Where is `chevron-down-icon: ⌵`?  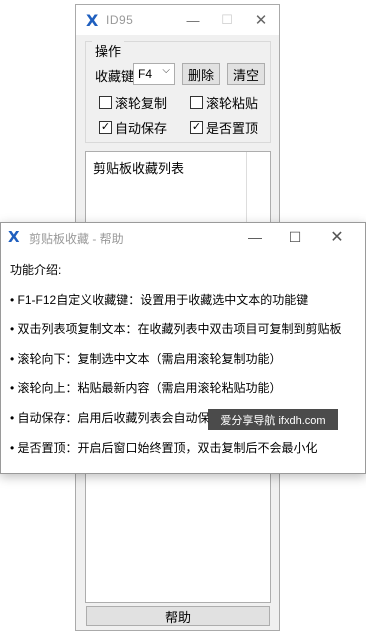 chevron-down-icon: ⌵ is located at coordinates (166, 70).